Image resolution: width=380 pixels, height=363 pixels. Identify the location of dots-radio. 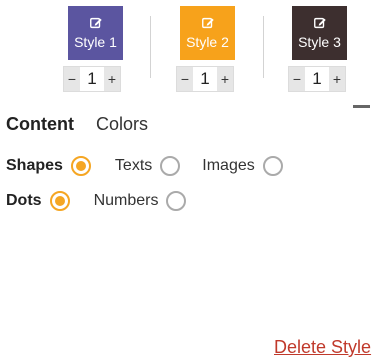
(59, 201).